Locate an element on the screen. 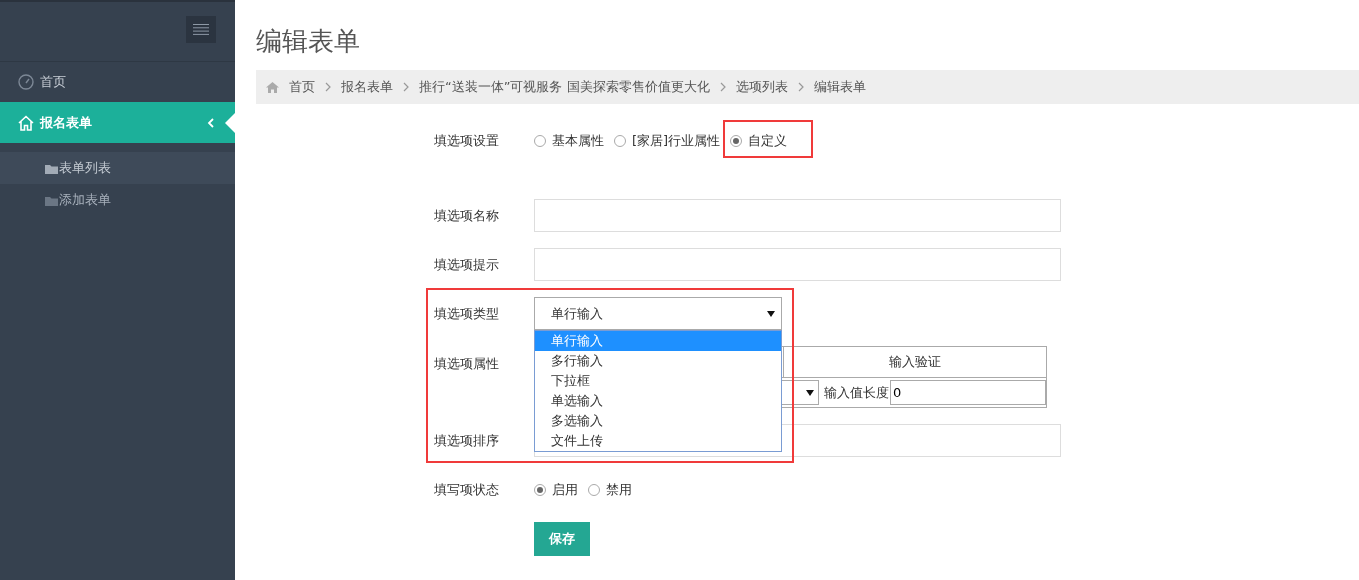  length-label: 输入值长度 is located at coordinates (856, 392).